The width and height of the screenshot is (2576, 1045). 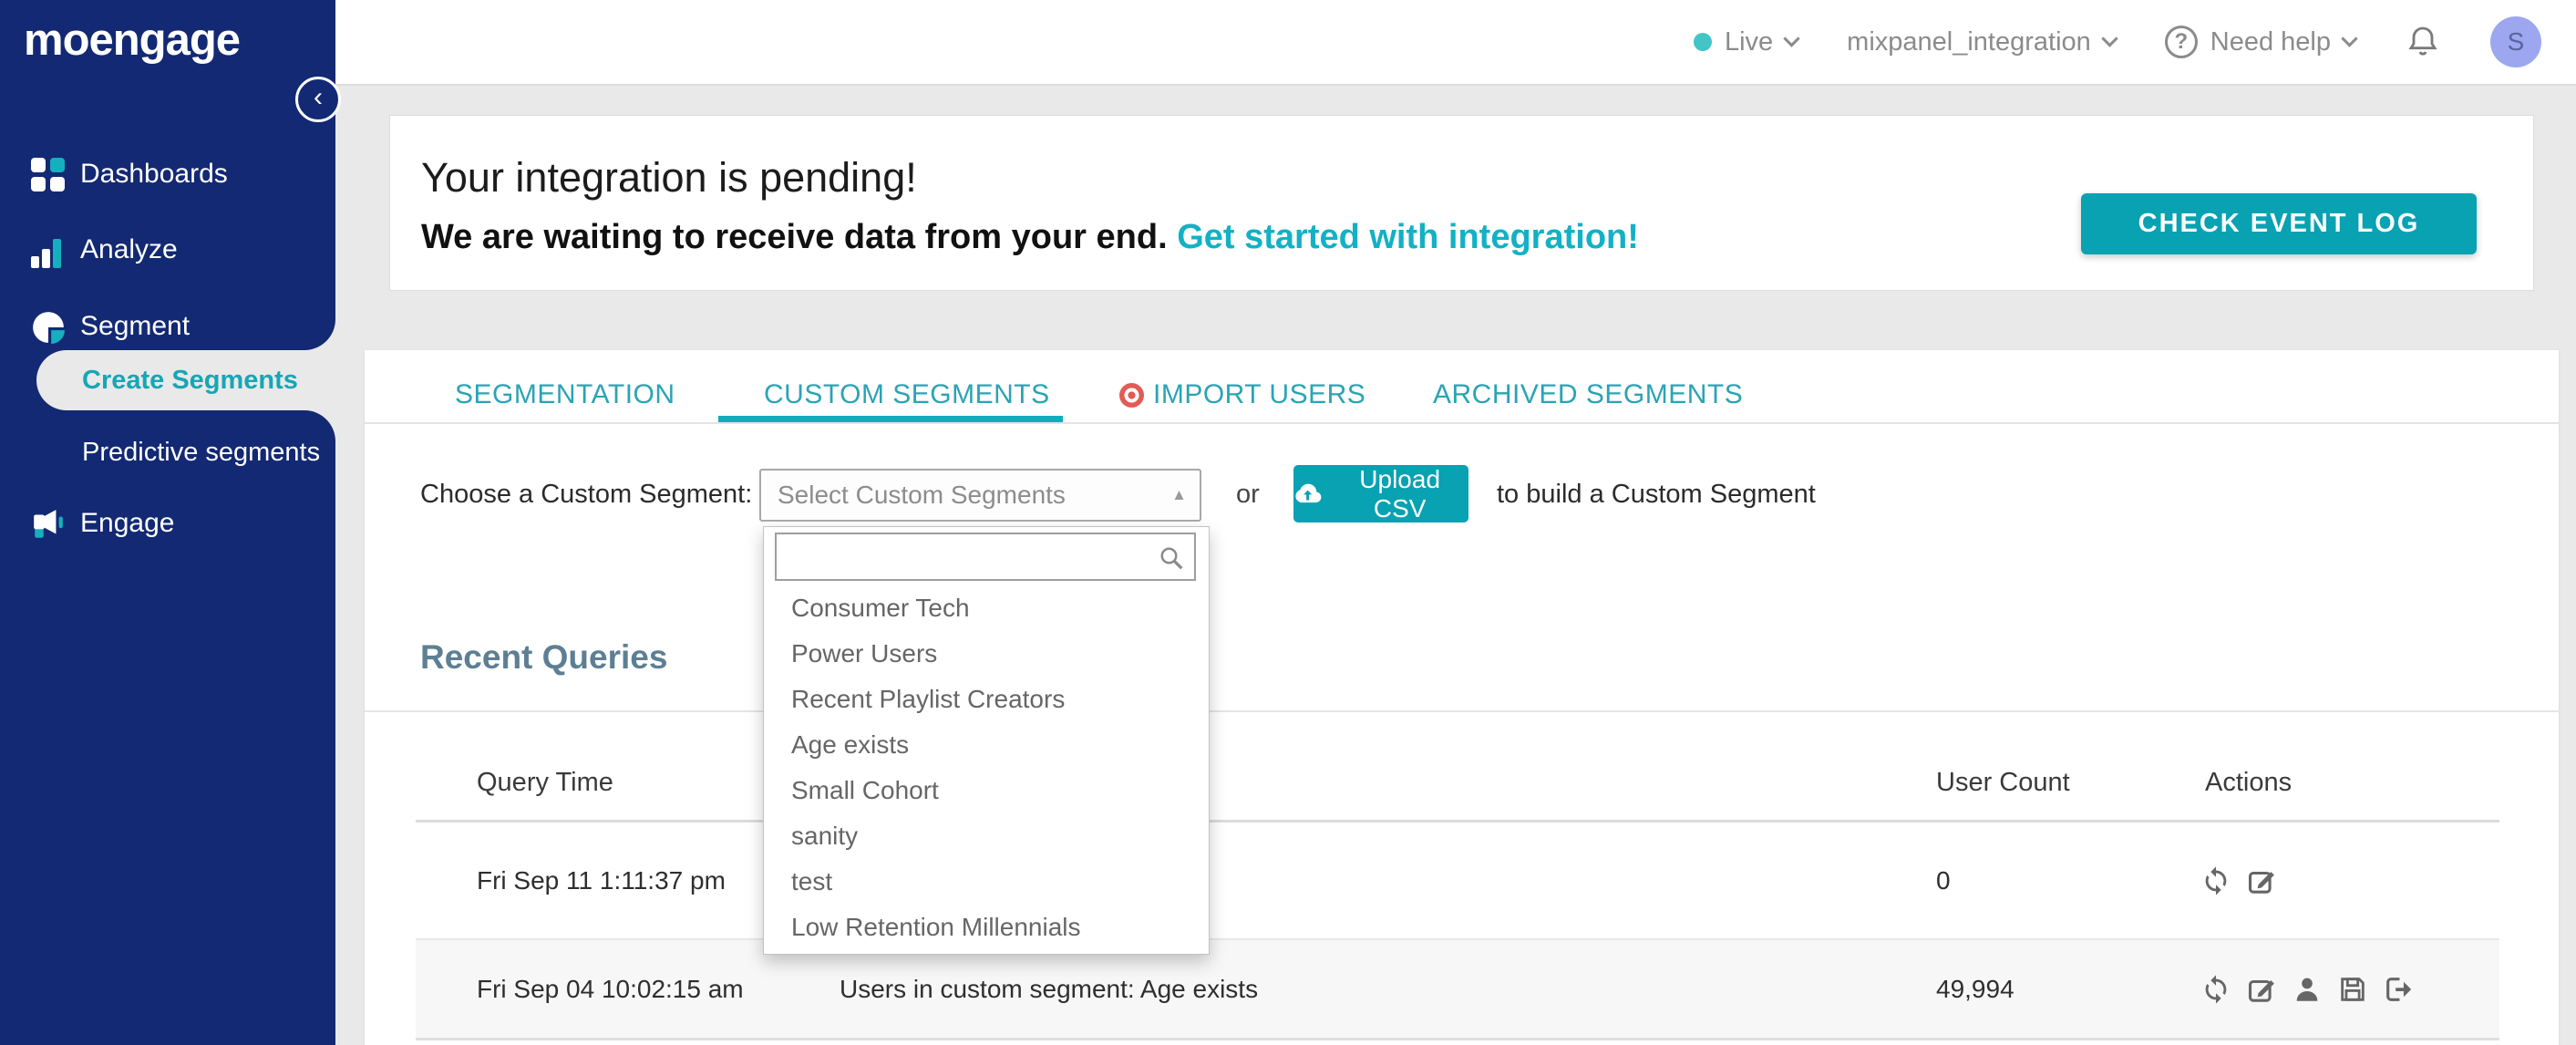 What do you see at coordinates (49, 174) in the screenshot?
I see `dashboard-grid-icon` at bounding box center [49, 174].